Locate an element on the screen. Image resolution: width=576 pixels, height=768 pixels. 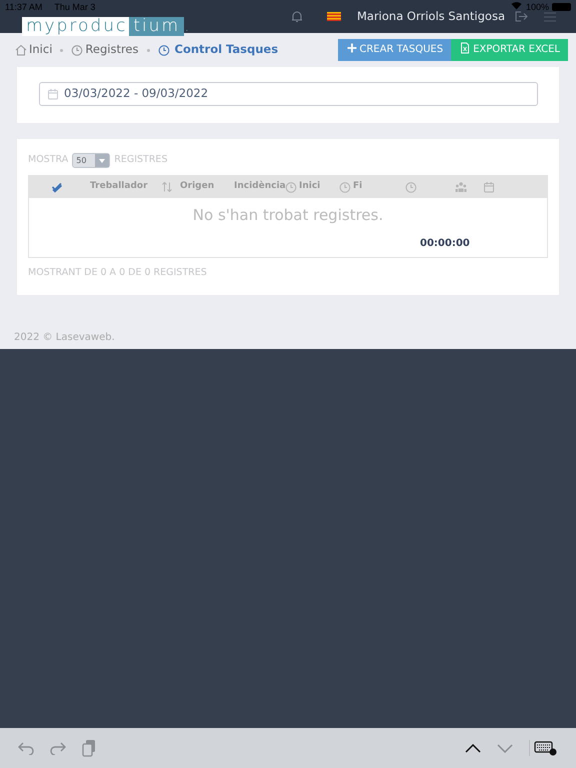
logo-text: myproduc is located at coordinates (76, 26).